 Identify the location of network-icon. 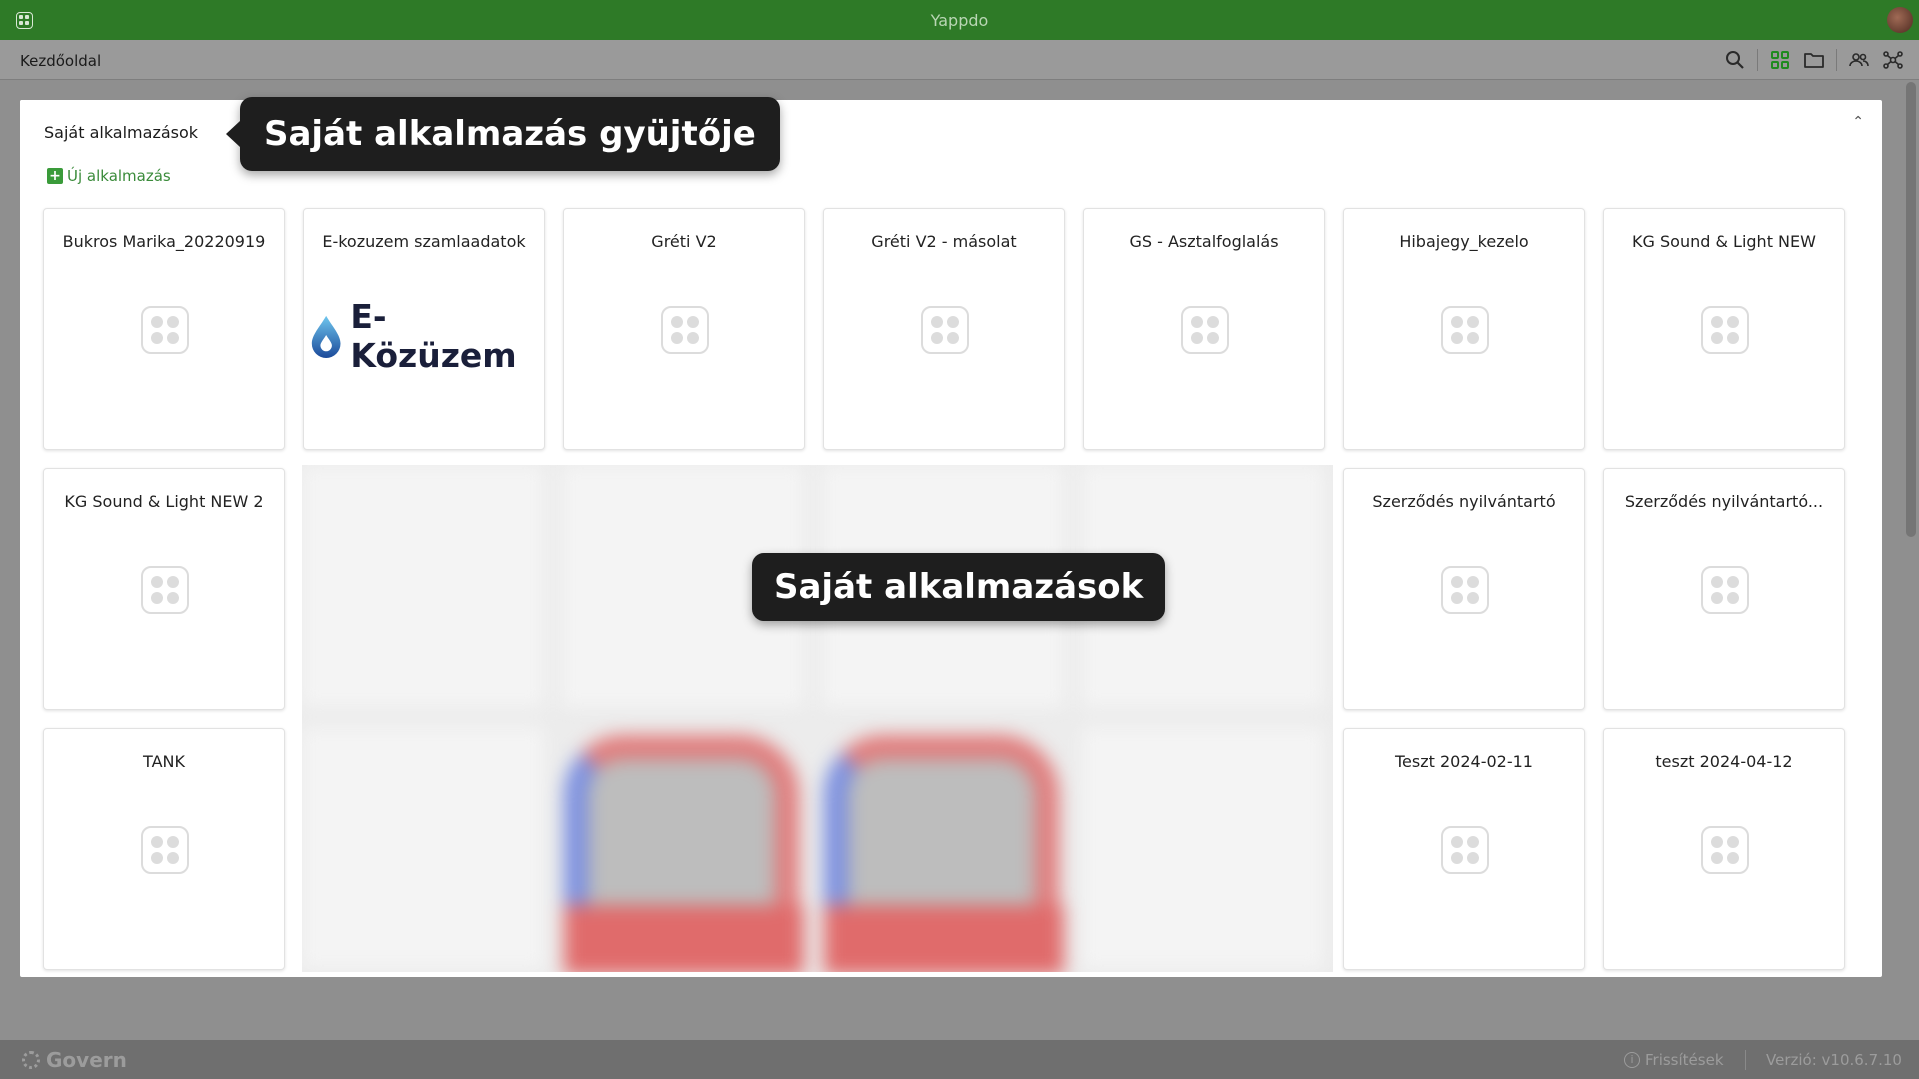
(1893, 60).